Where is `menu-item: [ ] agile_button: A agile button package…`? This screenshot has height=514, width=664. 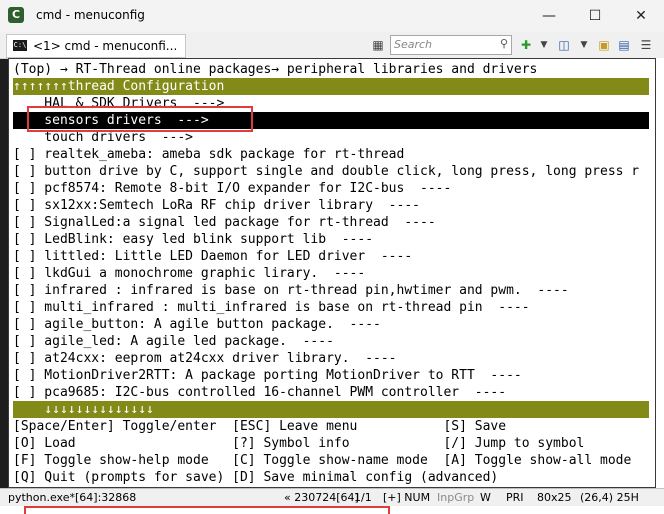
menu-item: [ ] agile_button: A agile button package… is located at coordinates (197, 324).